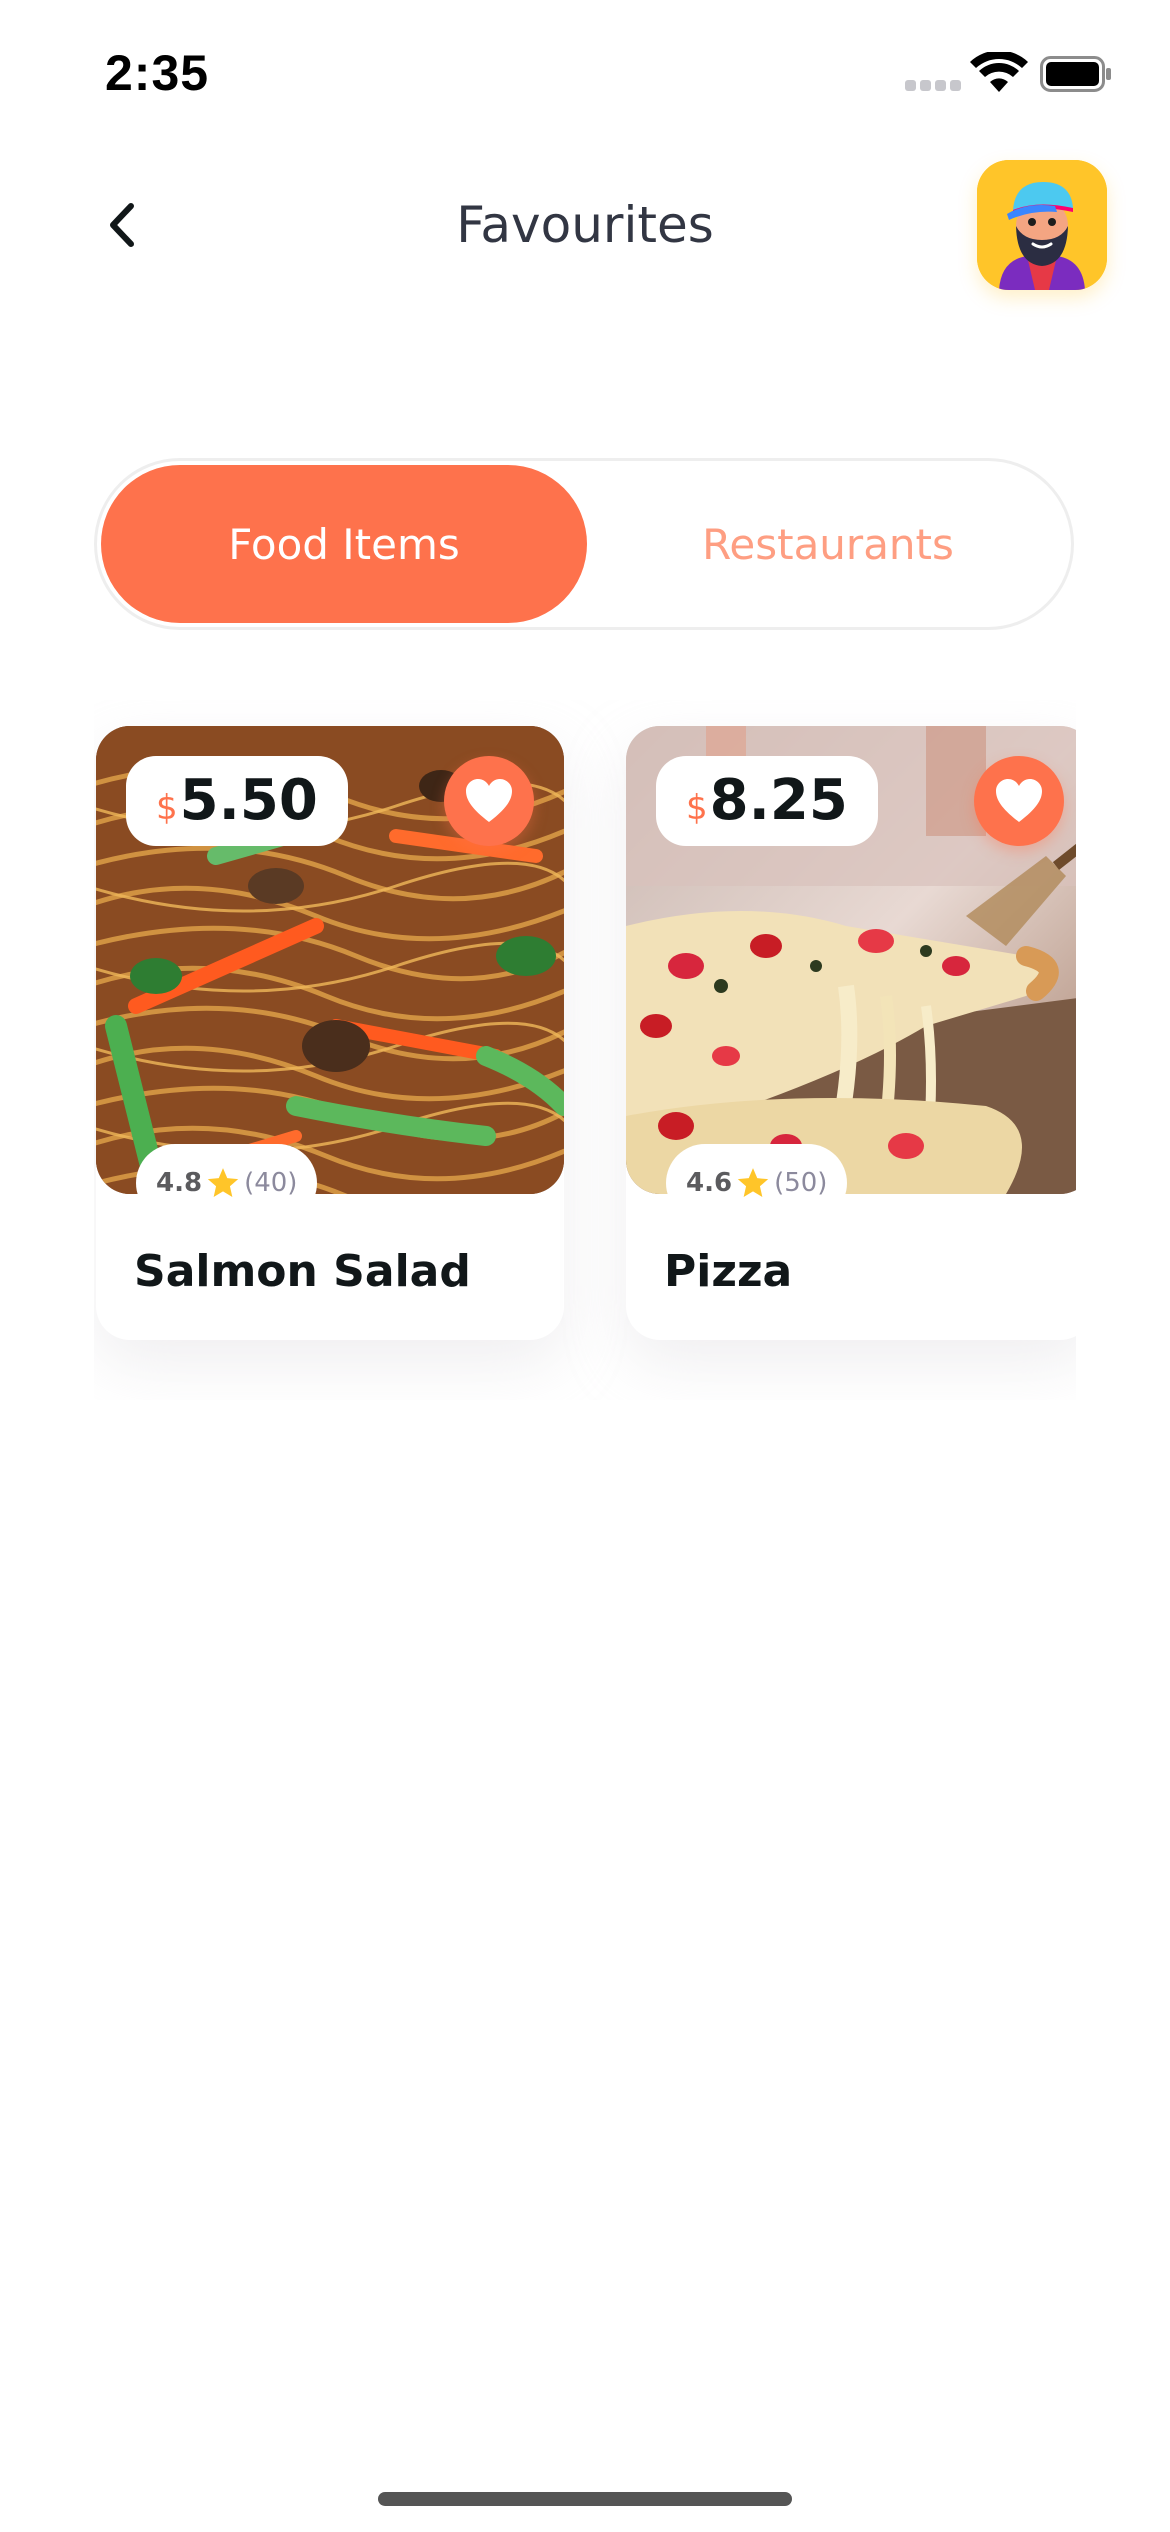 This screenshot has width=1170, height=2532. I want to click on header: Favourites, so click(585, 230).